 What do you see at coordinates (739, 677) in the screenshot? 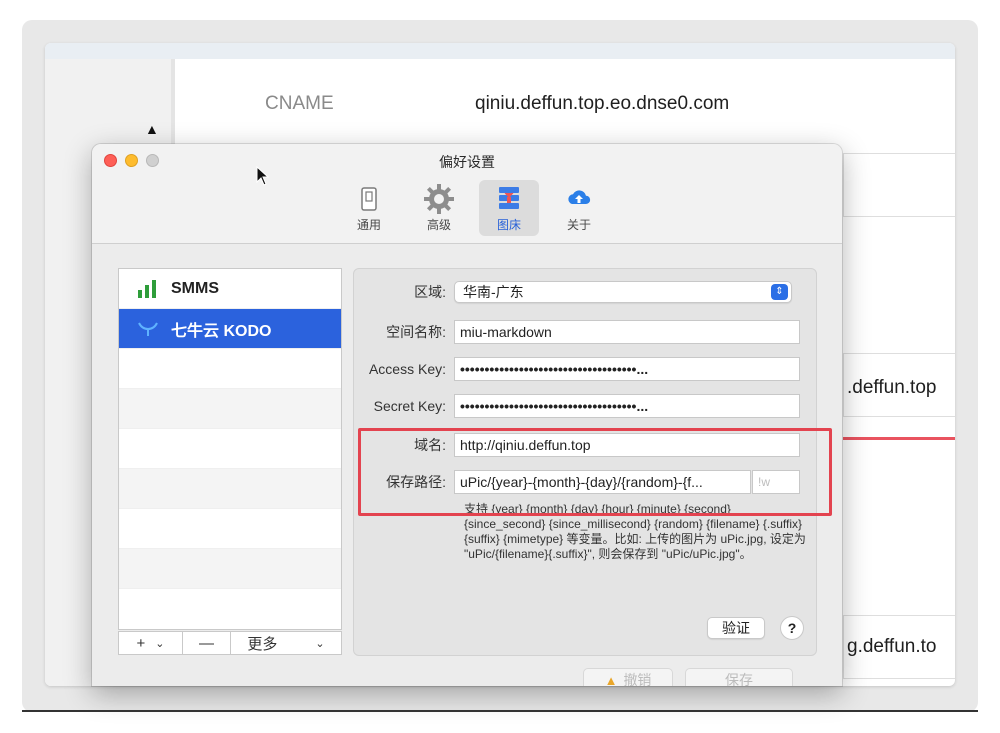
I see `save-button: 保存` at bounding box center [739, 677].